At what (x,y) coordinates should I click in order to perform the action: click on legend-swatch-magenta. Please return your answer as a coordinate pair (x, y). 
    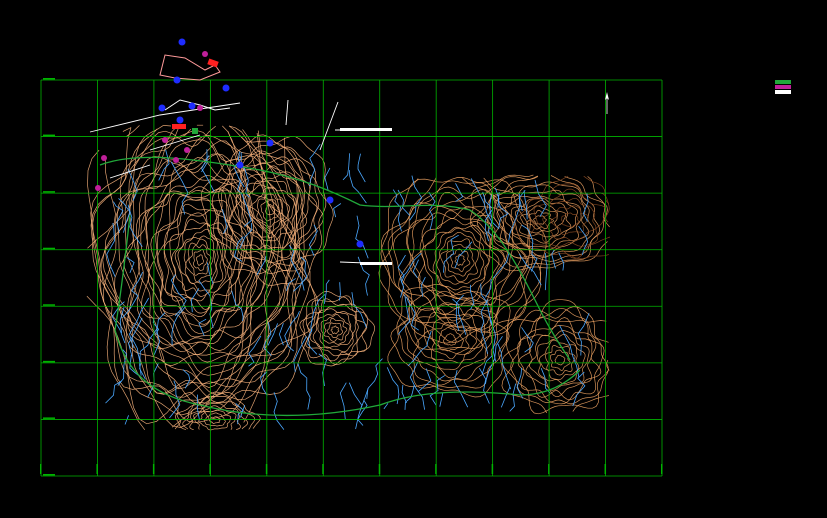
    Looking at the image, I should click on (783, 87).